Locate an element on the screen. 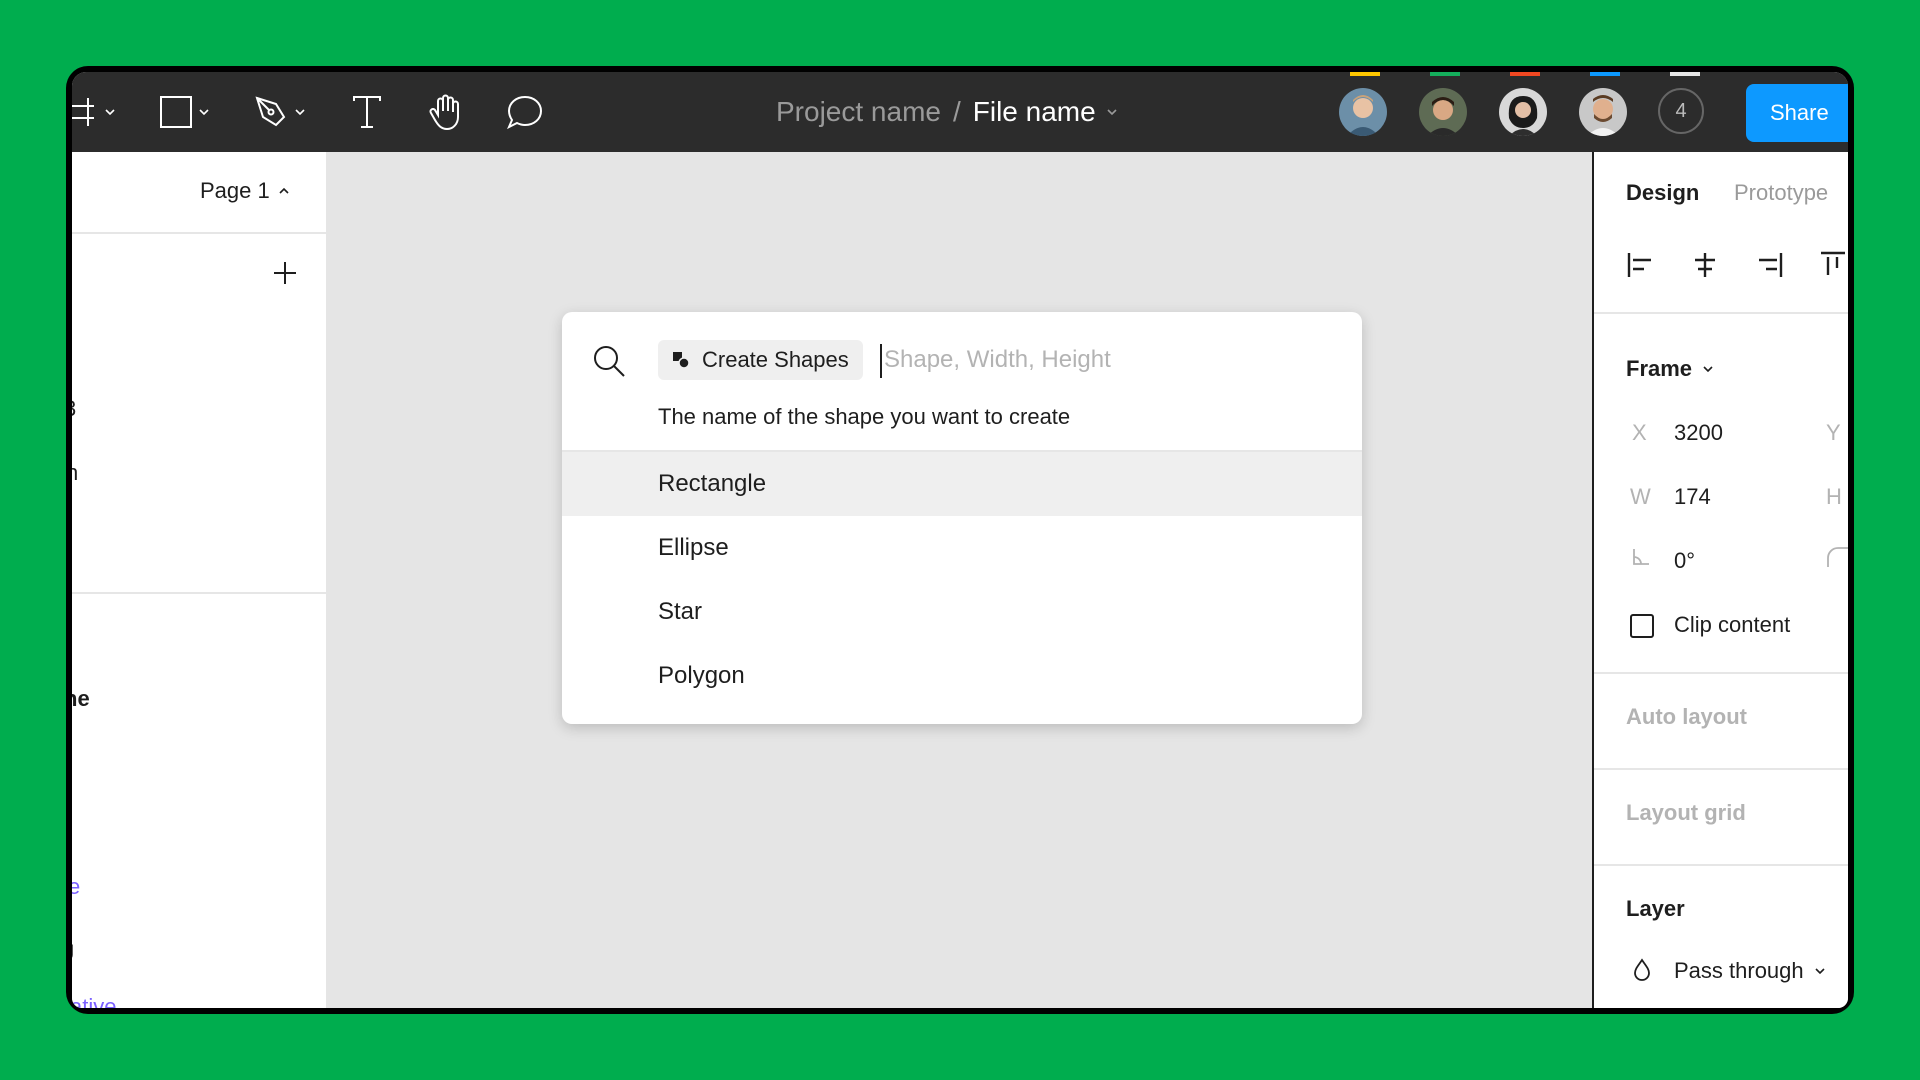  clip-content-label: Clip content is located at coordinates (1732, 624).